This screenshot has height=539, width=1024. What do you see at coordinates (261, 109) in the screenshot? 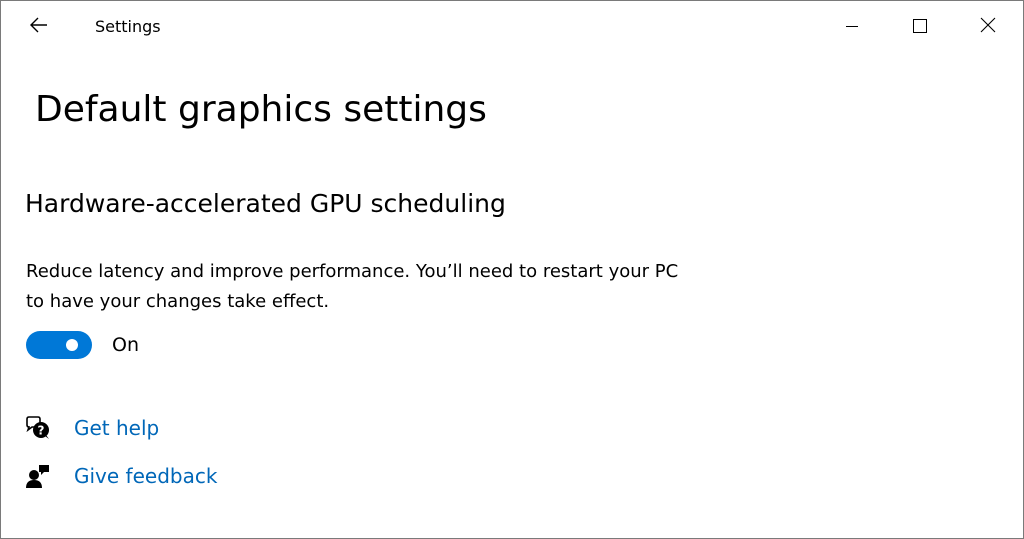
I see `page-title: Default graphics settings` at bounding box center [261, 109].